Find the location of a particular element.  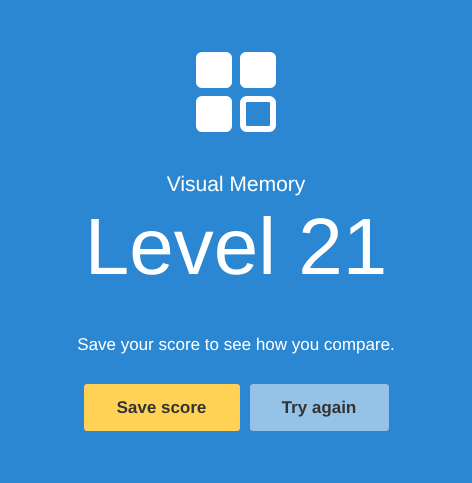

grid-icon is located at coordinates (236, 92).